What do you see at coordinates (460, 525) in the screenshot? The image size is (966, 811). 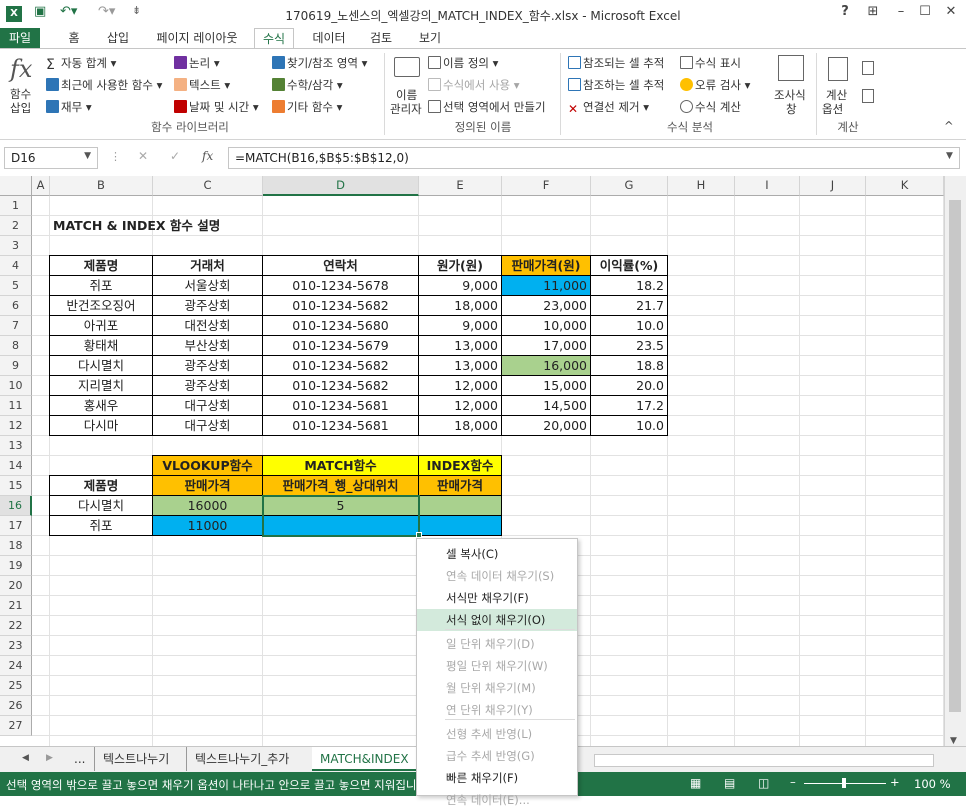 I see `lookup-cell` at bounding box center [460, 525].